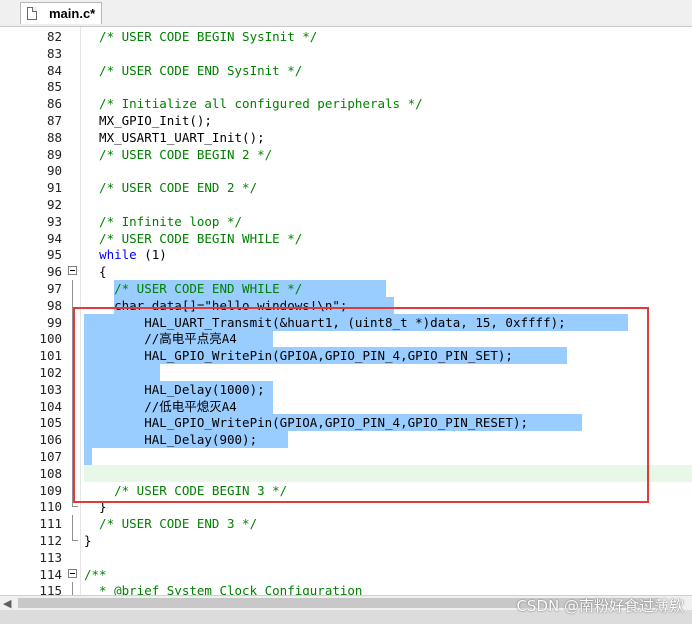 The image size is (692, 624). Describe the element at coordinates (54, 53) in the screenshot. I see `line-number: 83` at that location.